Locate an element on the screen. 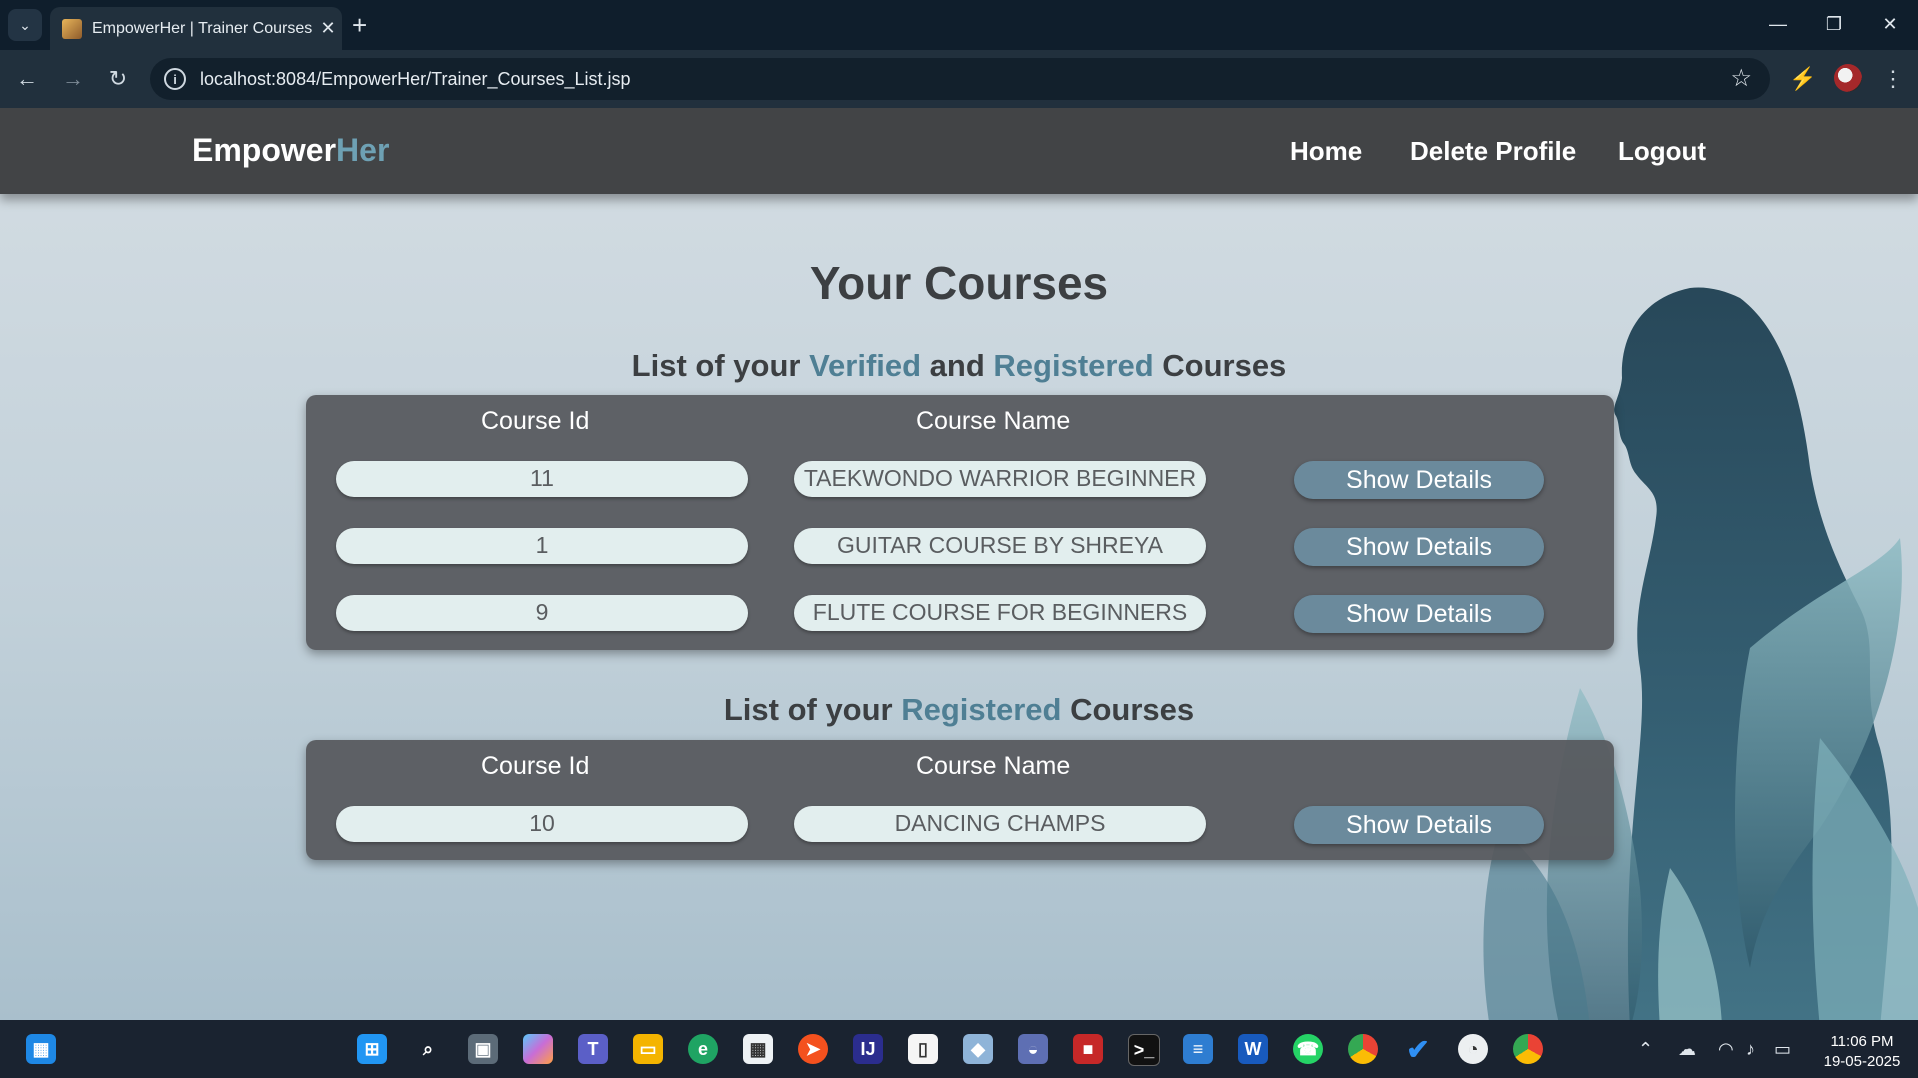 The width and height of the screenshot is (1918, 1078). clock-time: 11:06 PM is located at coordinates (1862, 1041).